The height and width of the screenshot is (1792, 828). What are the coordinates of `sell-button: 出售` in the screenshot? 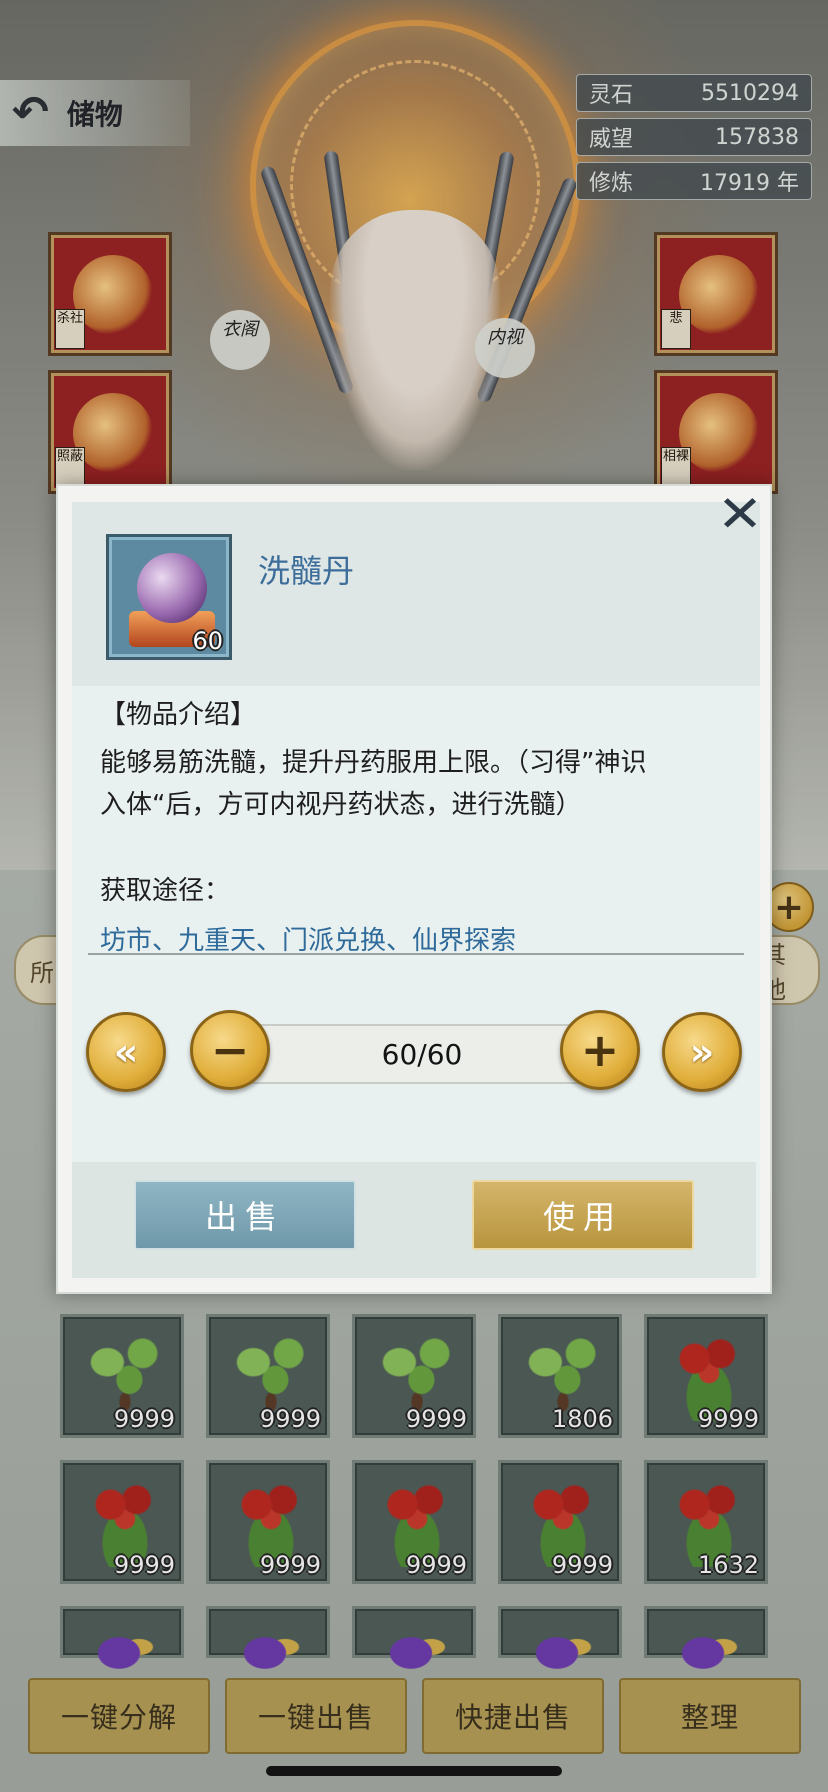 It's located at (245, 1215).